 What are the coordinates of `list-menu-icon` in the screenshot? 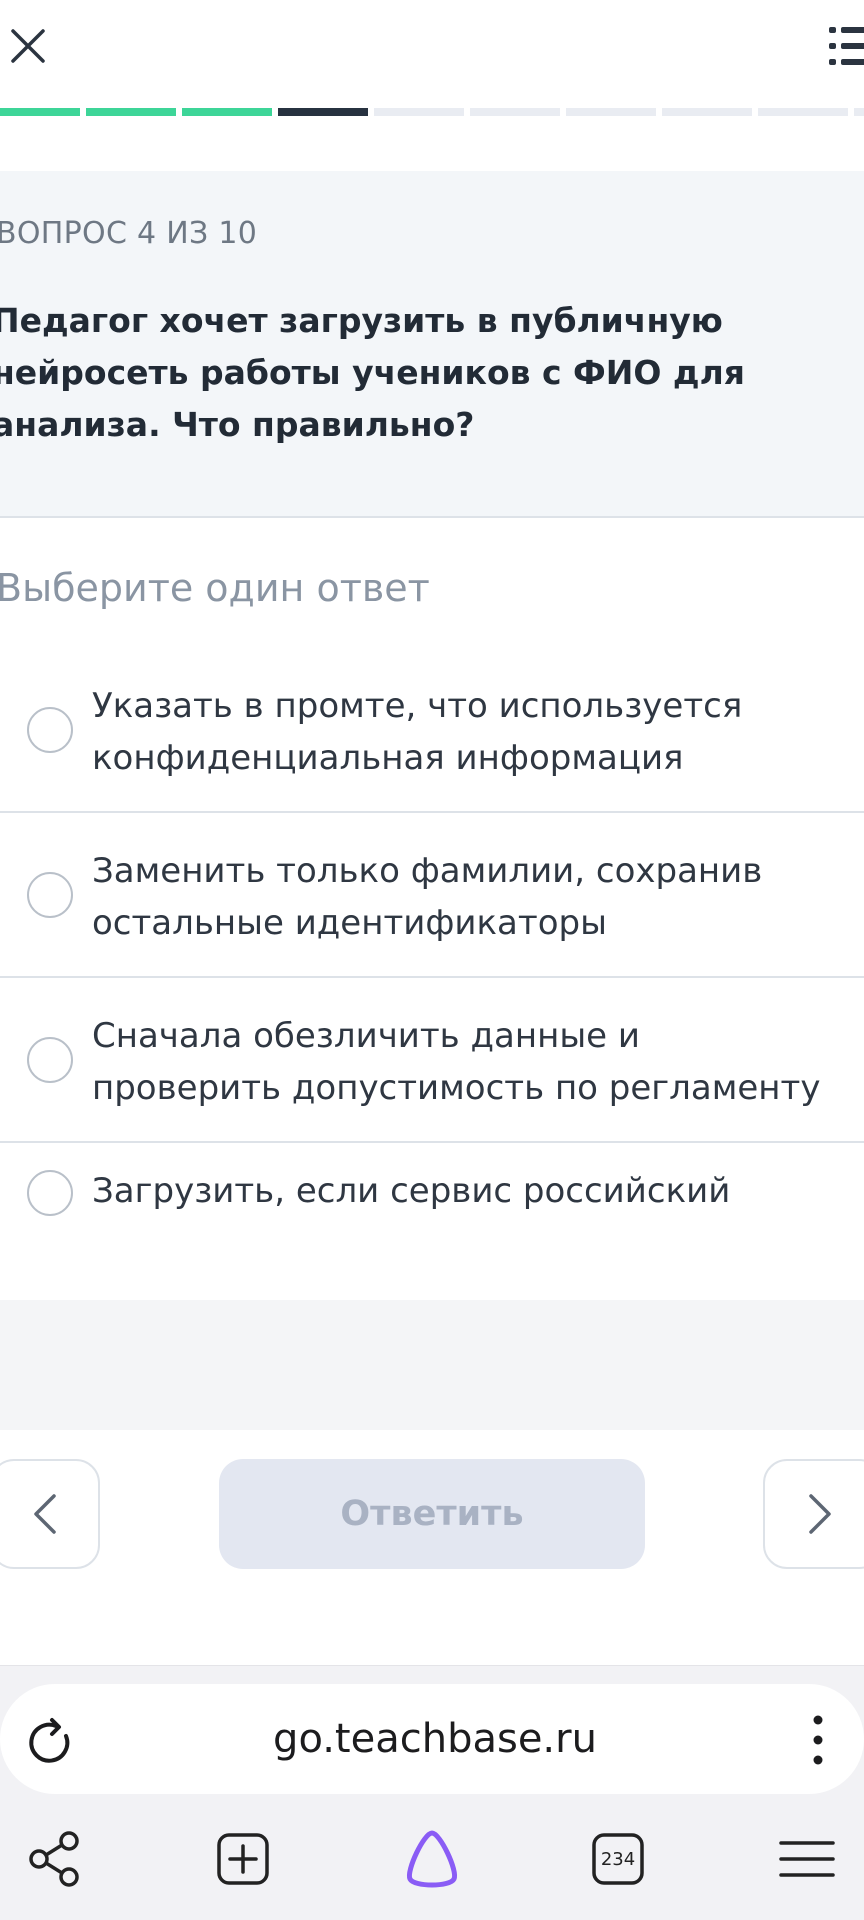 It's located at (846, 46).